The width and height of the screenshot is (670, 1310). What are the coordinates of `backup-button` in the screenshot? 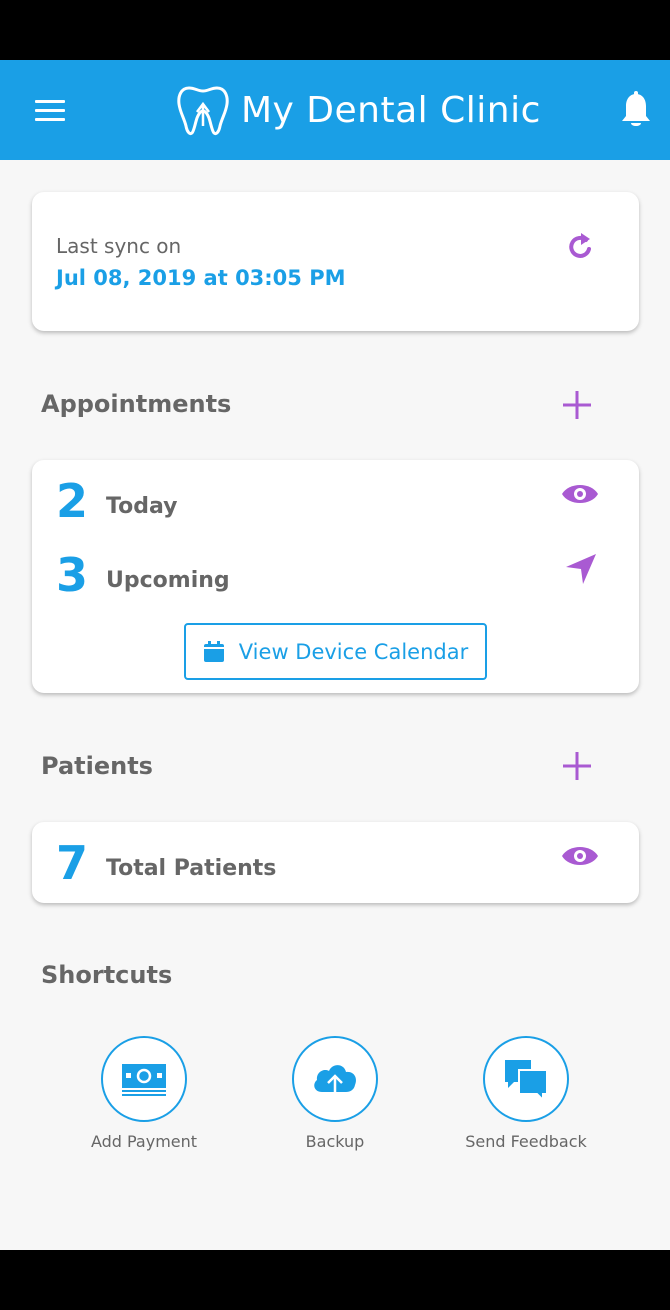 It's located at (335, 1079).